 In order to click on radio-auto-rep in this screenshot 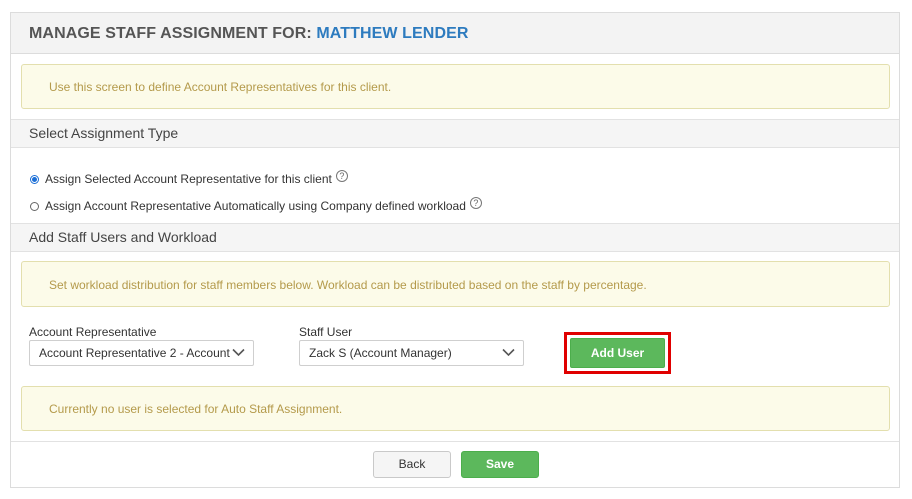, I will do `click(34, 206)`.